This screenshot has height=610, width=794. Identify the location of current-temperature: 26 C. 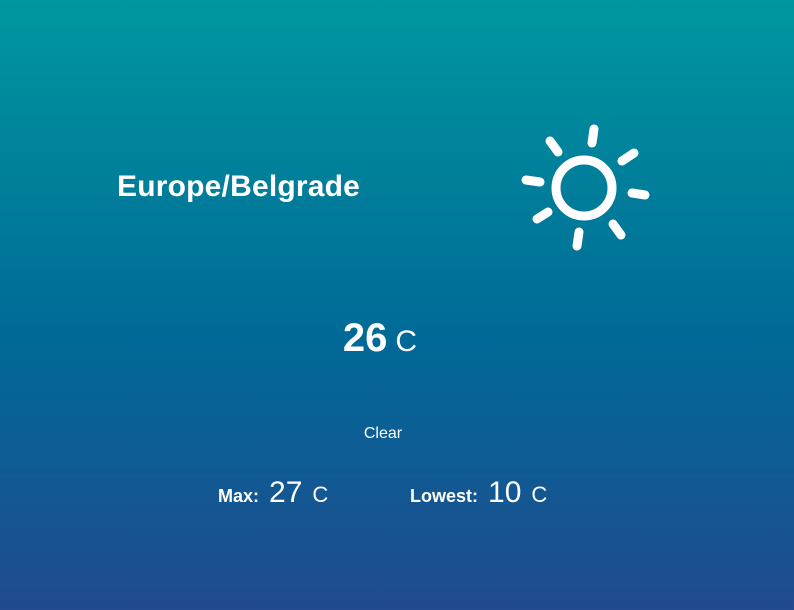
(380, 338).